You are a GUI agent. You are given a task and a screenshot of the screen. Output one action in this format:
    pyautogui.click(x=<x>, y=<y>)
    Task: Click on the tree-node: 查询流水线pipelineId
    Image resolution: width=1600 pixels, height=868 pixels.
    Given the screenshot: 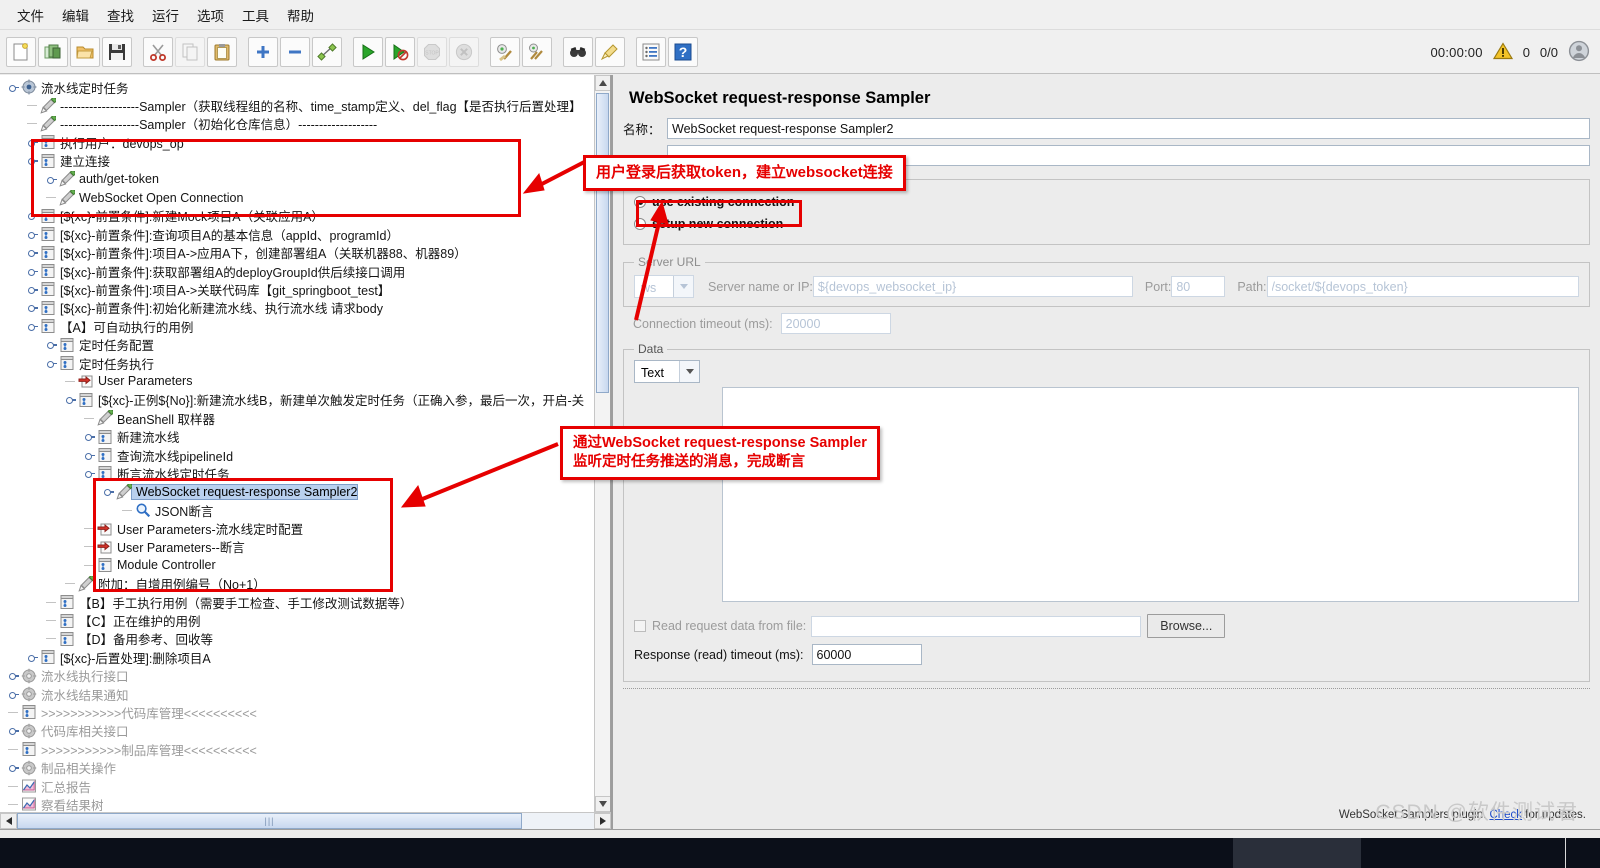 What is the action you would take?
    pyautogui.click(x=297, y=455)
    